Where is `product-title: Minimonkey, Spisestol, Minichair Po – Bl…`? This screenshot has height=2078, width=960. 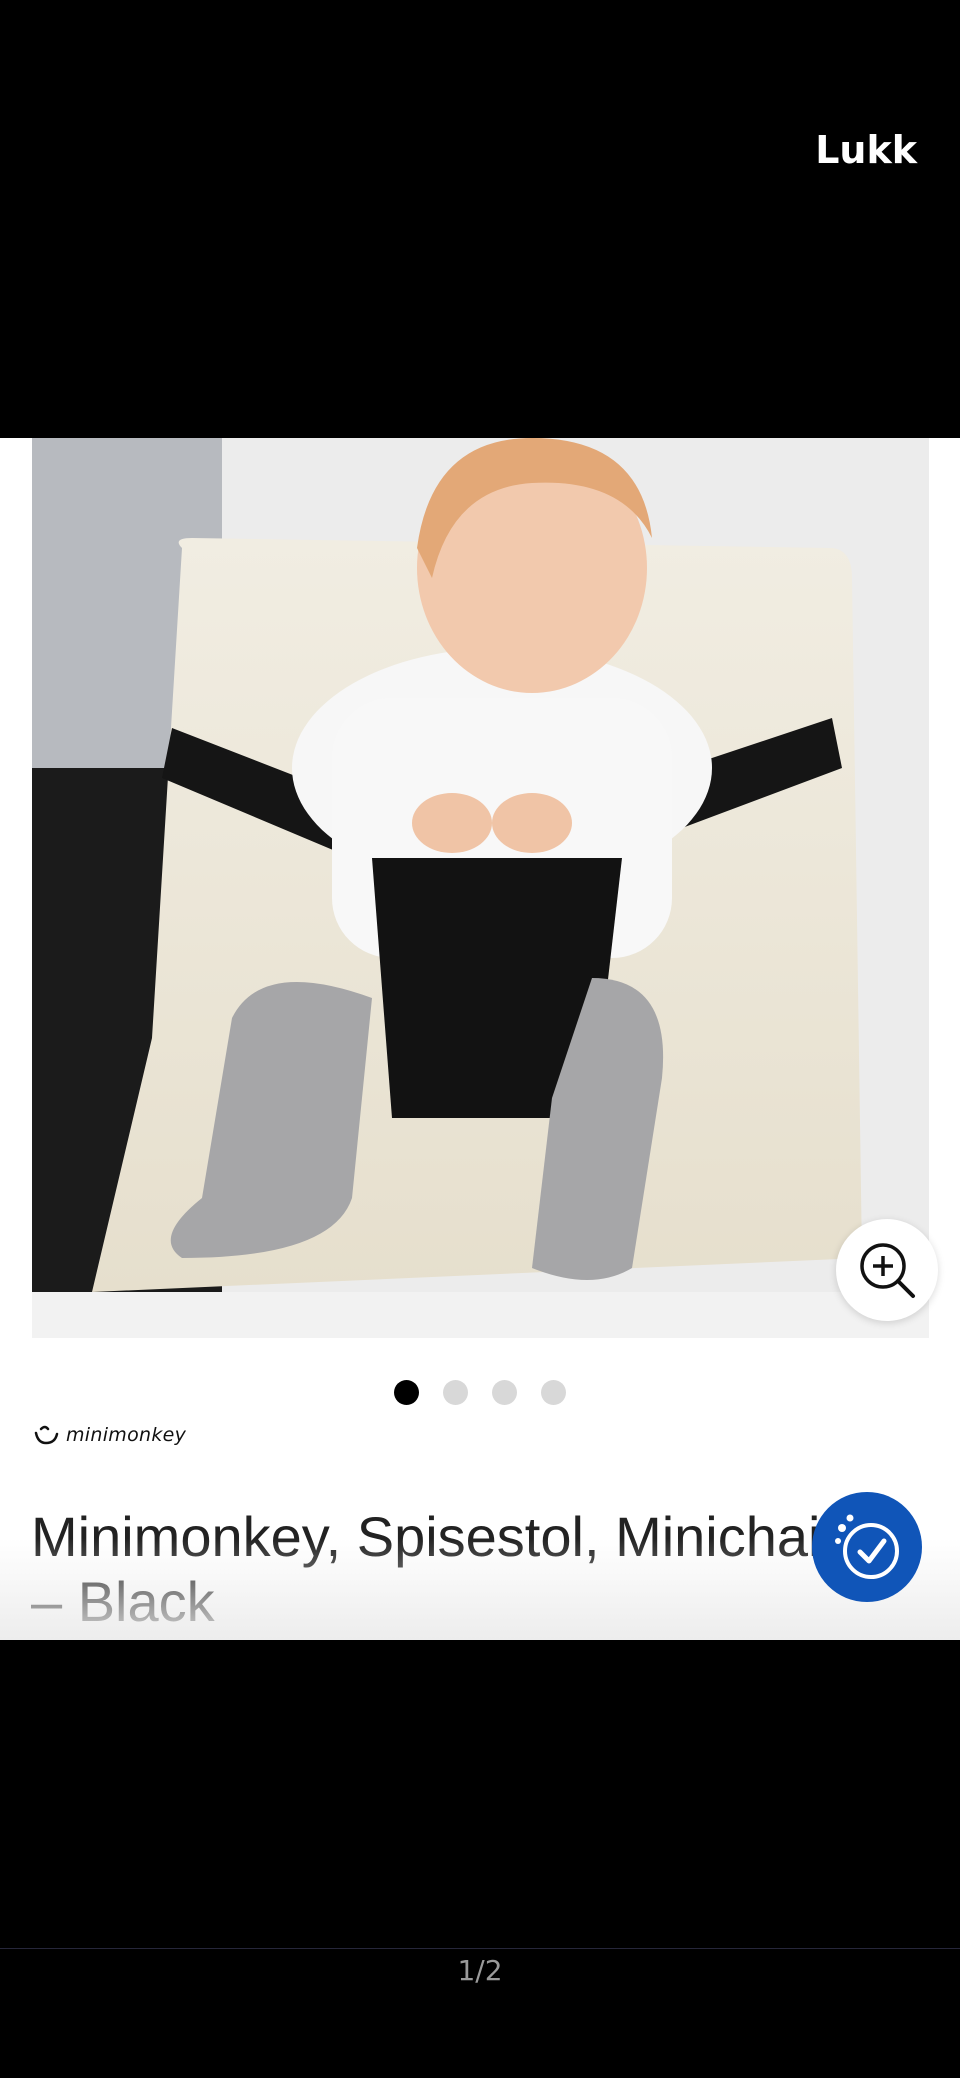 product-title: Minimonkey, Spisestol, Minichair Po – Bl… is located at coordinates (477, 1569).